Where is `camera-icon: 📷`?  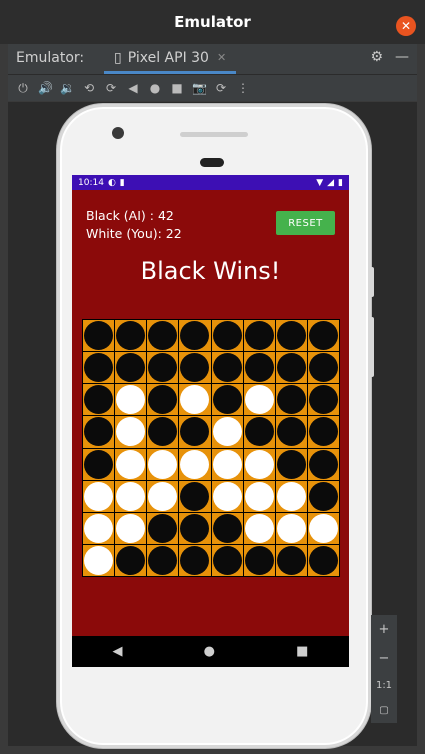 camera-icon: 📷 is located at coordinates (199, 88).